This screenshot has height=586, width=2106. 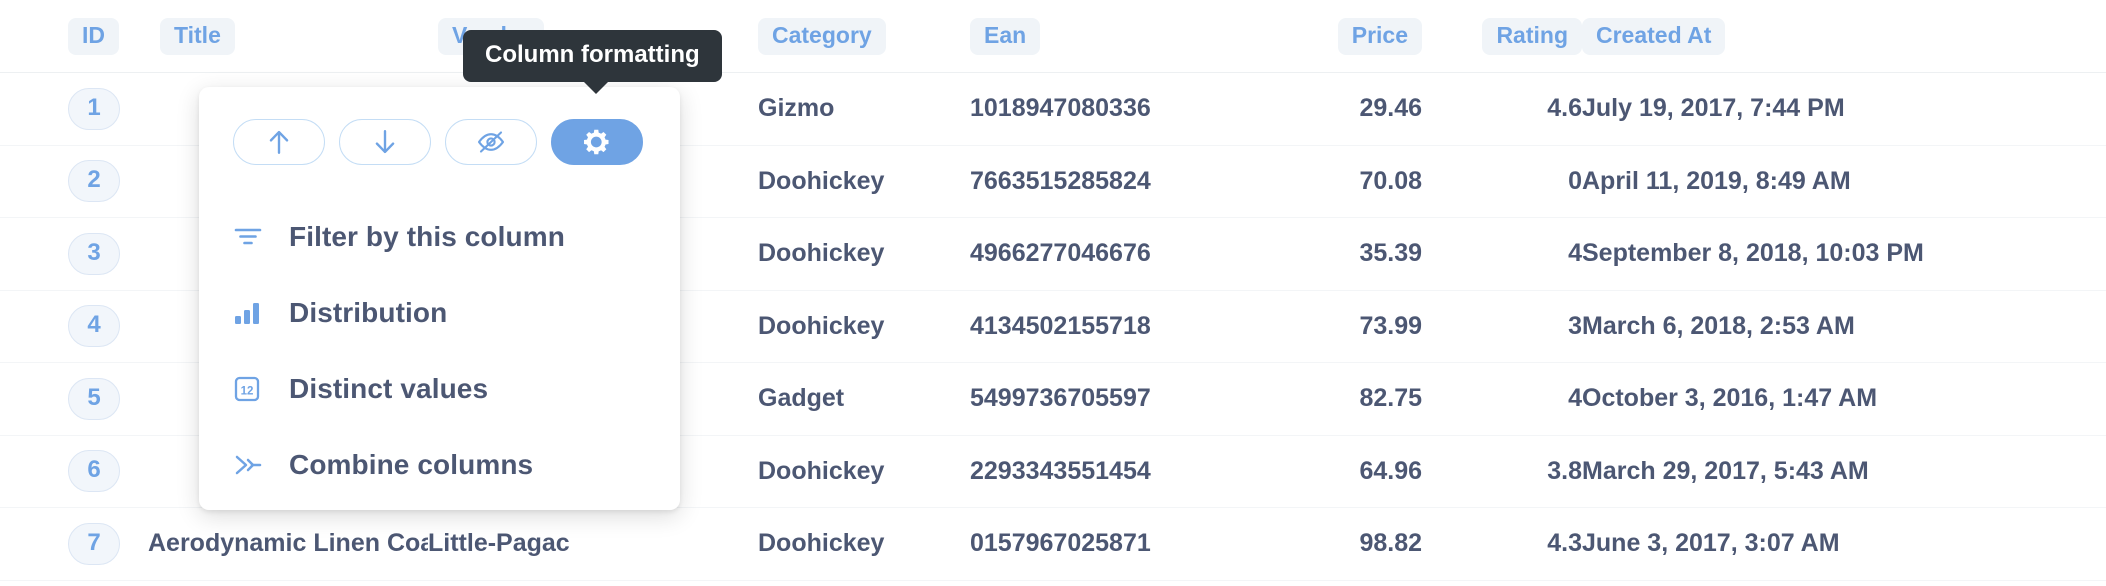 I want to click on cell-price: 70.08, so click(x=1327, y=181).